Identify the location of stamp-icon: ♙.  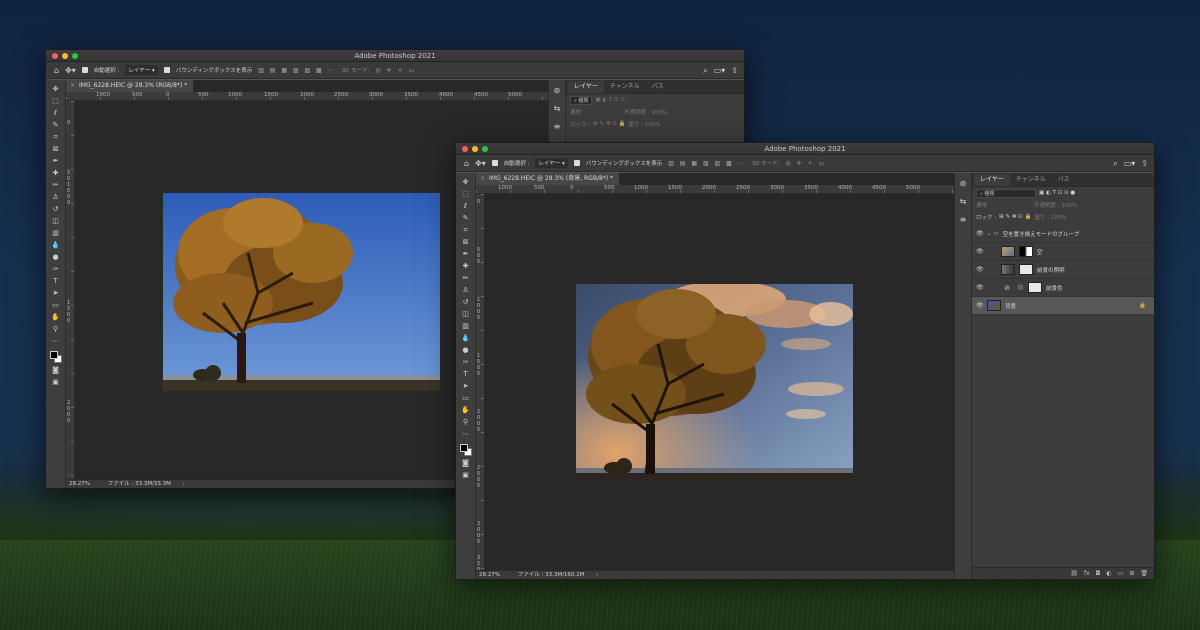
(56, 197).